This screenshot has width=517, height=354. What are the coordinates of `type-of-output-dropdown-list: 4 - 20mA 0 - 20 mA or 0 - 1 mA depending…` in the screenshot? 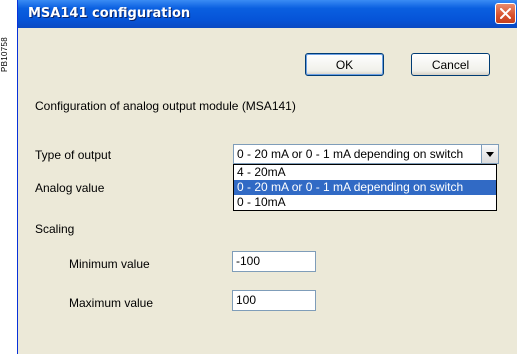 It's located at (365, 187).